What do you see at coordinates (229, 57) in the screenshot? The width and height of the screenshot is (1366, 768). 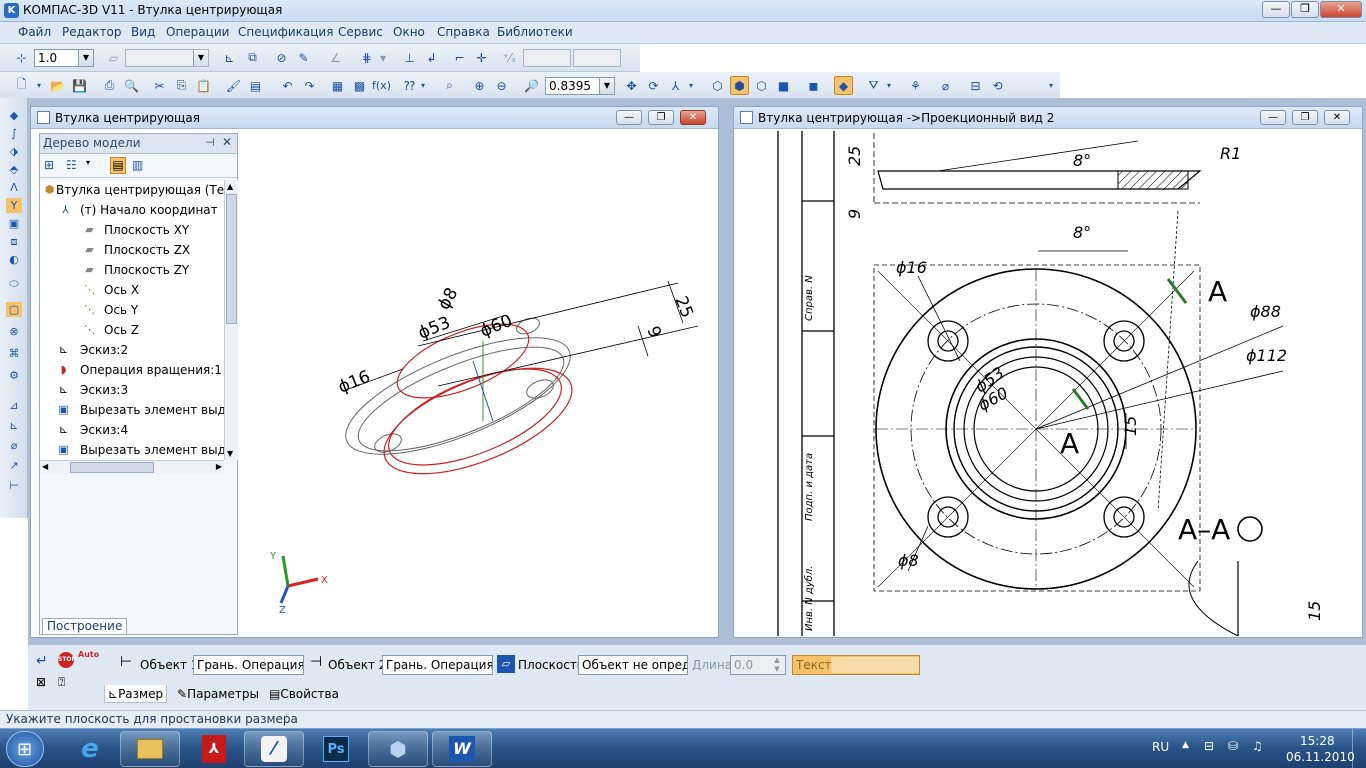 I see `local-cs-icon: ⊾` at bounding box center [229, 57].